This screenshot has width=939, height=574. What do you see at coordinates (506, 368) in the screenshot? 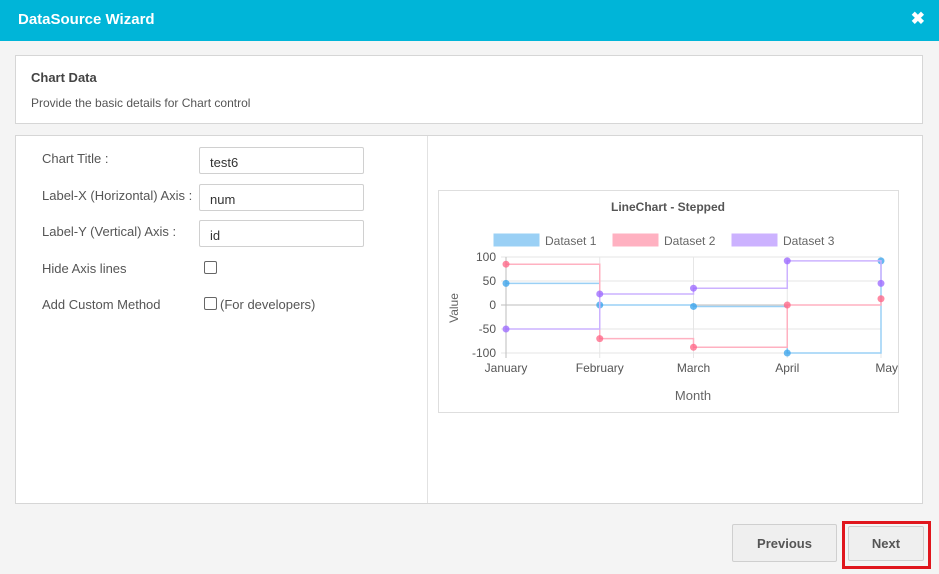
I see `x-tick-label: January` at bounding box center [506, 368].